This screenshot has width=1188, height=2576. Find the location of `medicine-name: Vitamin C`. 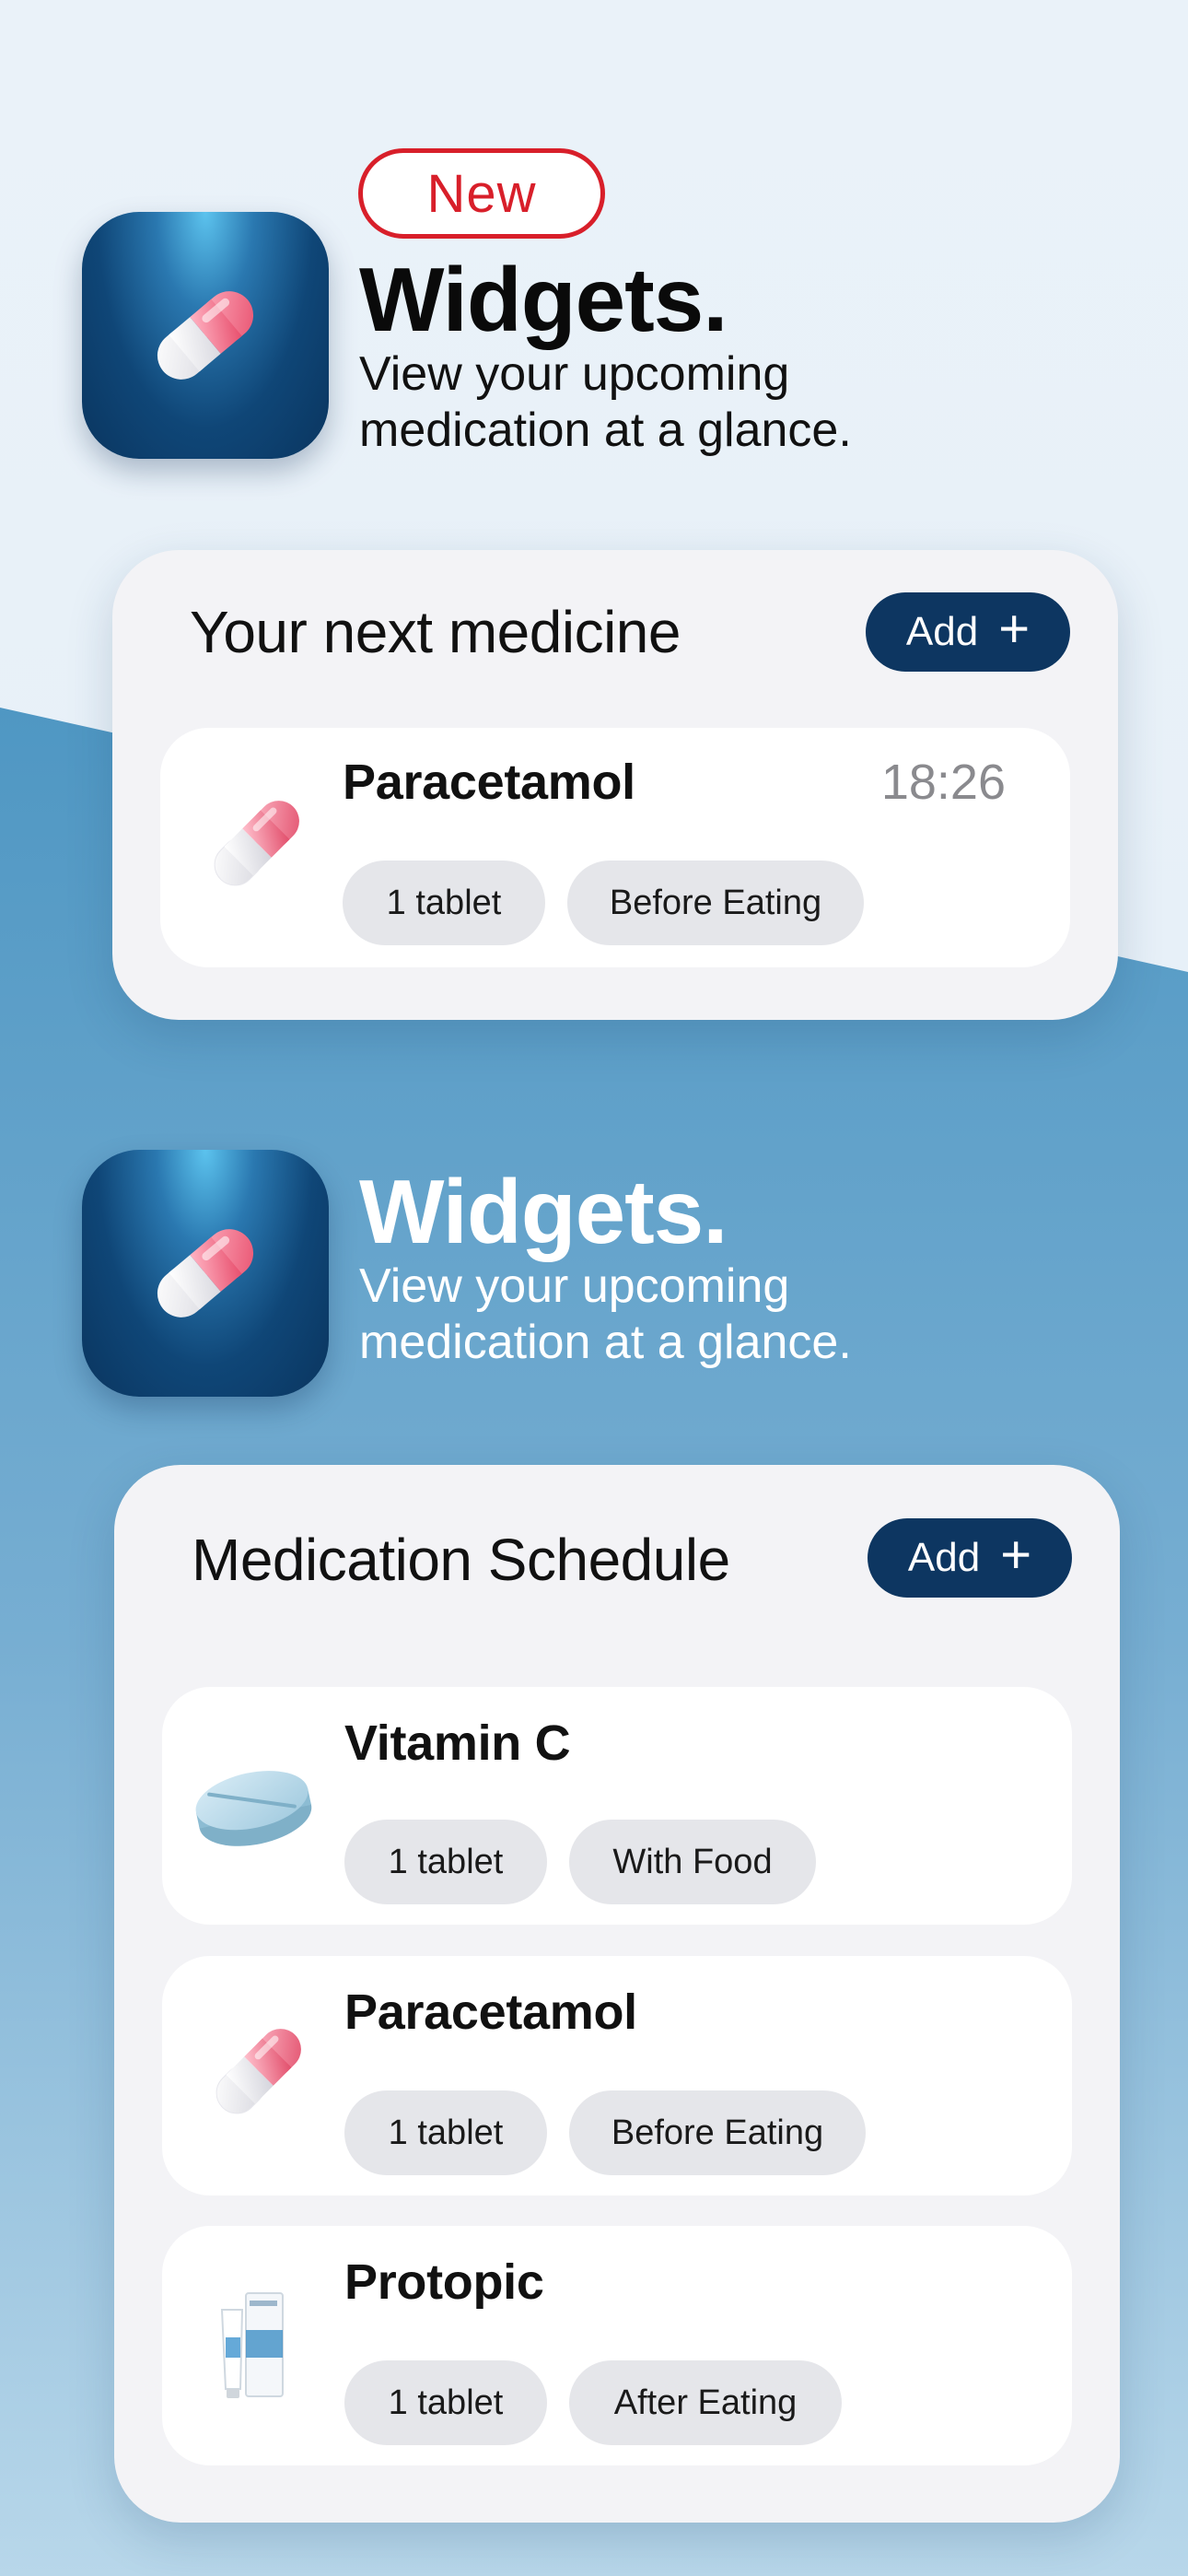

medicine-name: Vitamin C is located at coordinates (457, 1743).